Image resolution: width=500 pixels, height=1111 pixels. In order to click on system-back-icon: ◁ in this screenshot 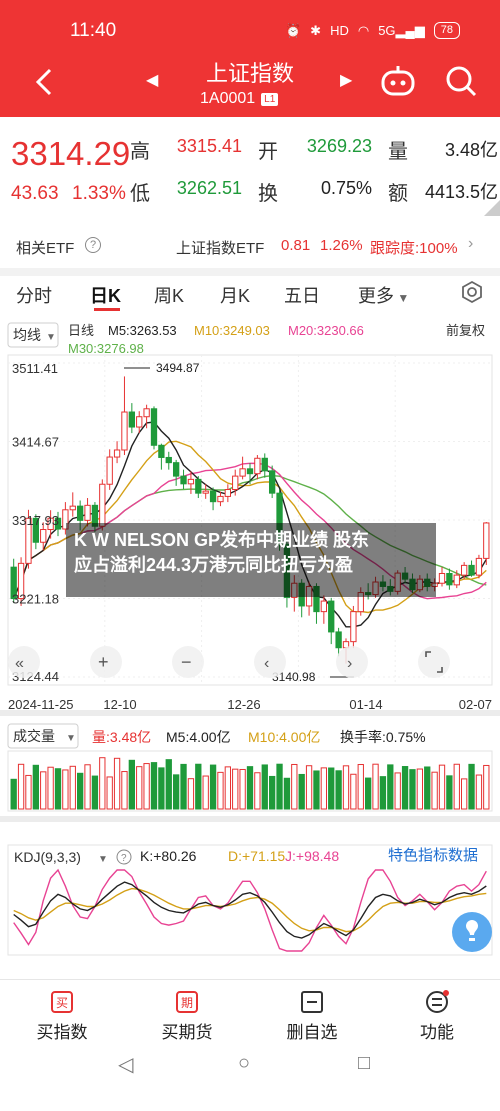, I will do `click(125, 1064)`.